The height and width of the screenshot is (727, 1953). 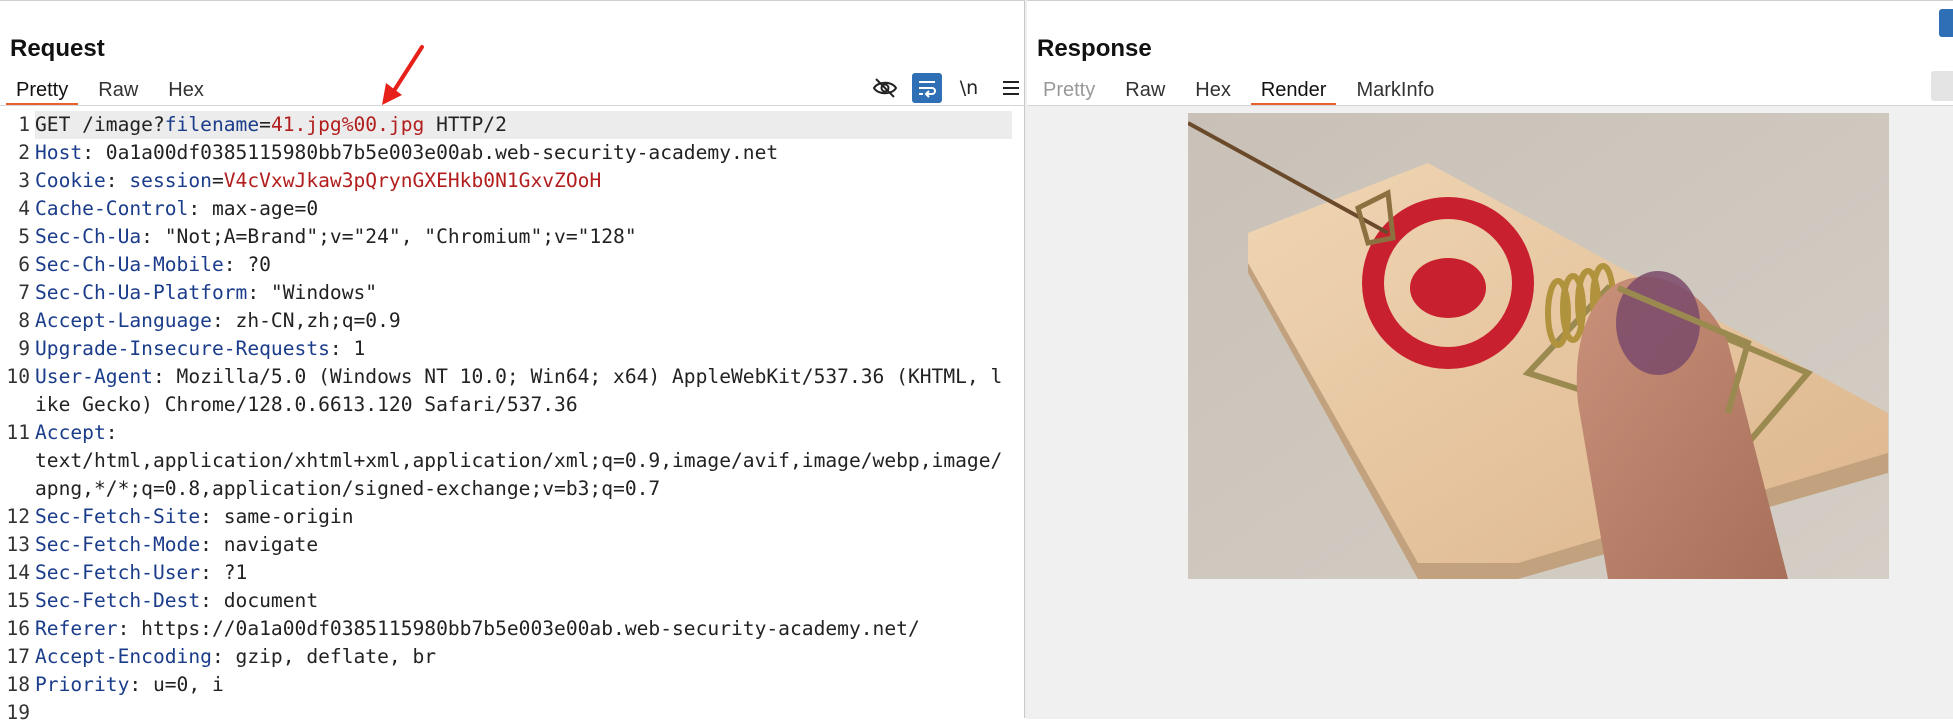 What do you see at coordinates (118, 516) in the screenshot?
I see `header-name: Sec-Fetch-Site` at bounding box center [118, 516].